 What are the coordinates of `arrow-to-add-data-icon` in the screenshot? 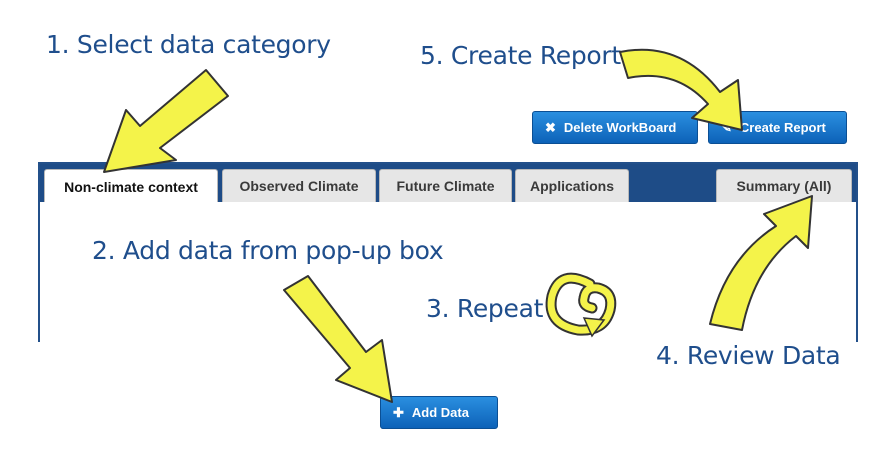 It's located at (338, 339).